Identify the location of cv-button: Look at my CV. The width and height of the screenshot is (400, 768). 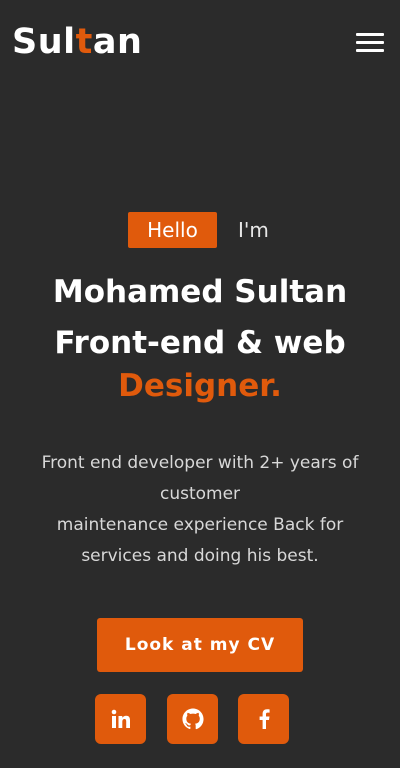
(200, 645).